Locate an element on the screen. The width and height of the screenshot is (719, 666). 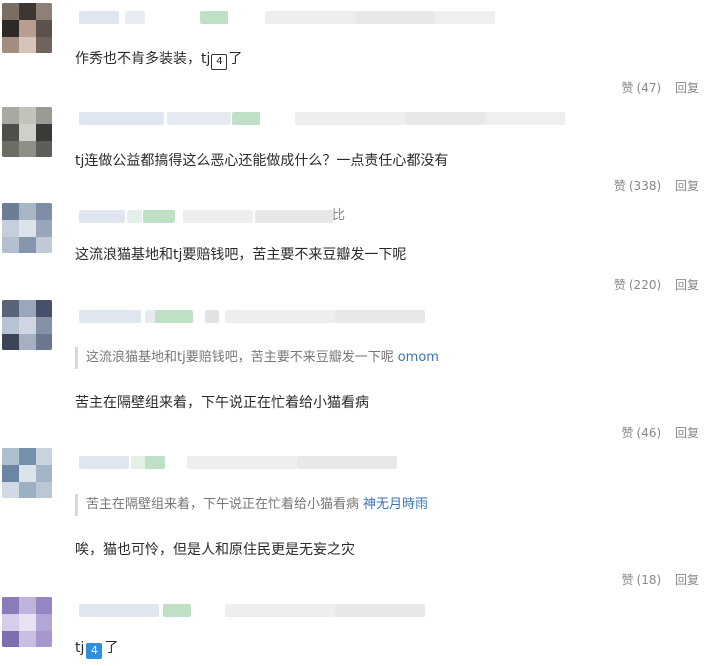
comment-text: 这流浪猫基地和tj要赔钱吧，苦主要不来豆瓣发一下呢 is located at coordinates (241, 255).